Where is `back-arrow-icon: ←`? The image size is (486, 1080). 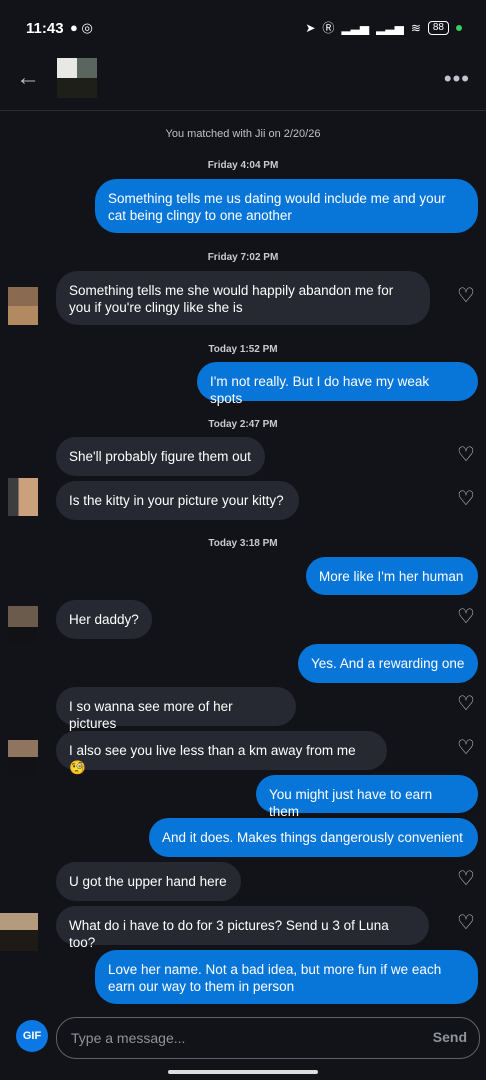
back-arrow-icon: ← is located at coordinates (28, 78).